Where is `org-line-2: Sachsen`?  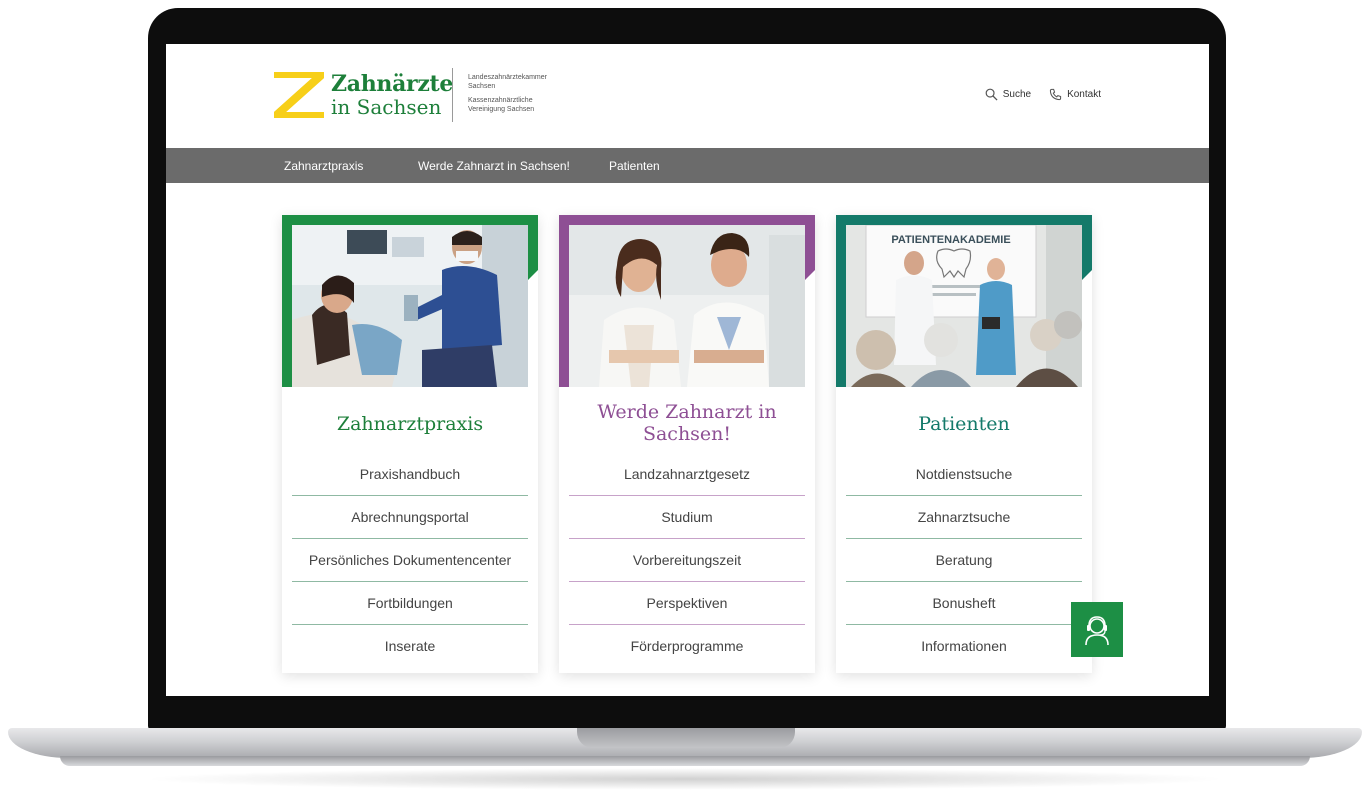
org-line-2: Sachsen is located at coordinates (482, 86).